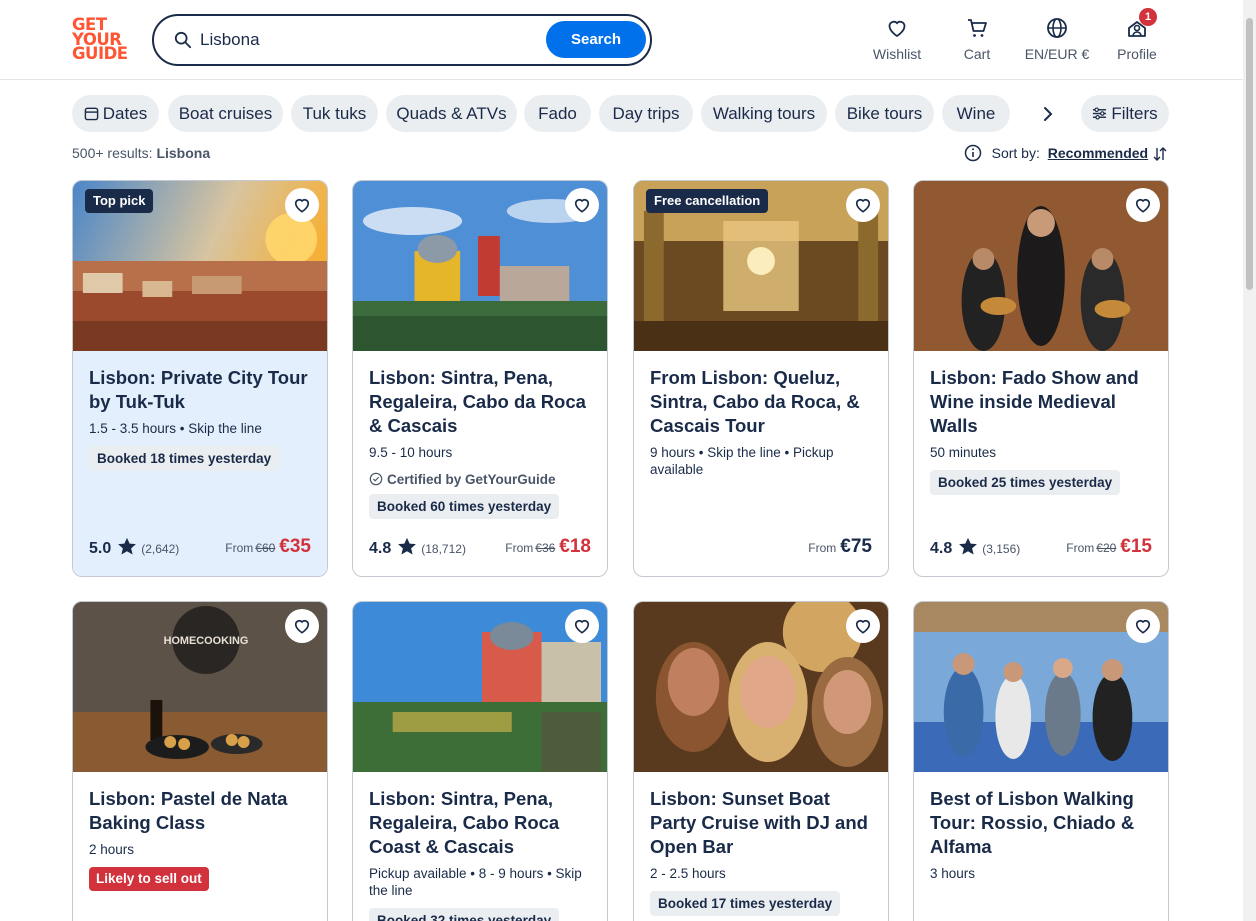 The image size is (1256, 921). Describe the element at coordinates (119, 201) in the screenshot. I see `top-pick-badge: Top pick` at that location.